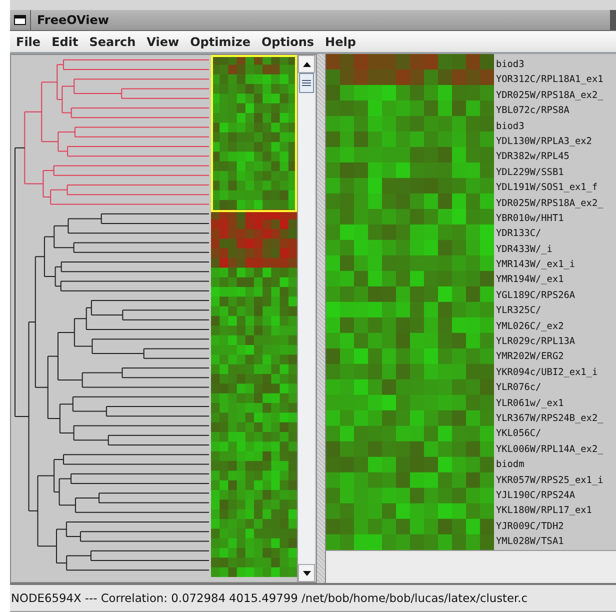 The height and width of the screenshot is (612, 616). I want to click on gene-label: YGL189C/RPS26A, so click(536, 295).